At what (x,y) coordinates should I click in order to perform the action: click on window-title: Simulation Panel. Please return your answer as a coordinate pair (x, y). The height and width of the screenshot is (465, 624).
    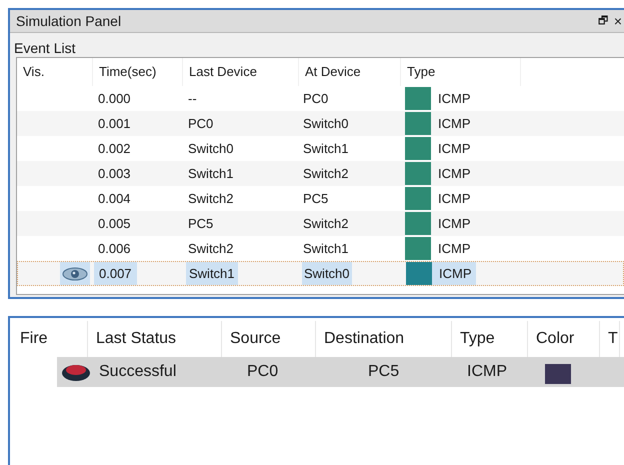
    Looking at the image, I should click on (69, 21).